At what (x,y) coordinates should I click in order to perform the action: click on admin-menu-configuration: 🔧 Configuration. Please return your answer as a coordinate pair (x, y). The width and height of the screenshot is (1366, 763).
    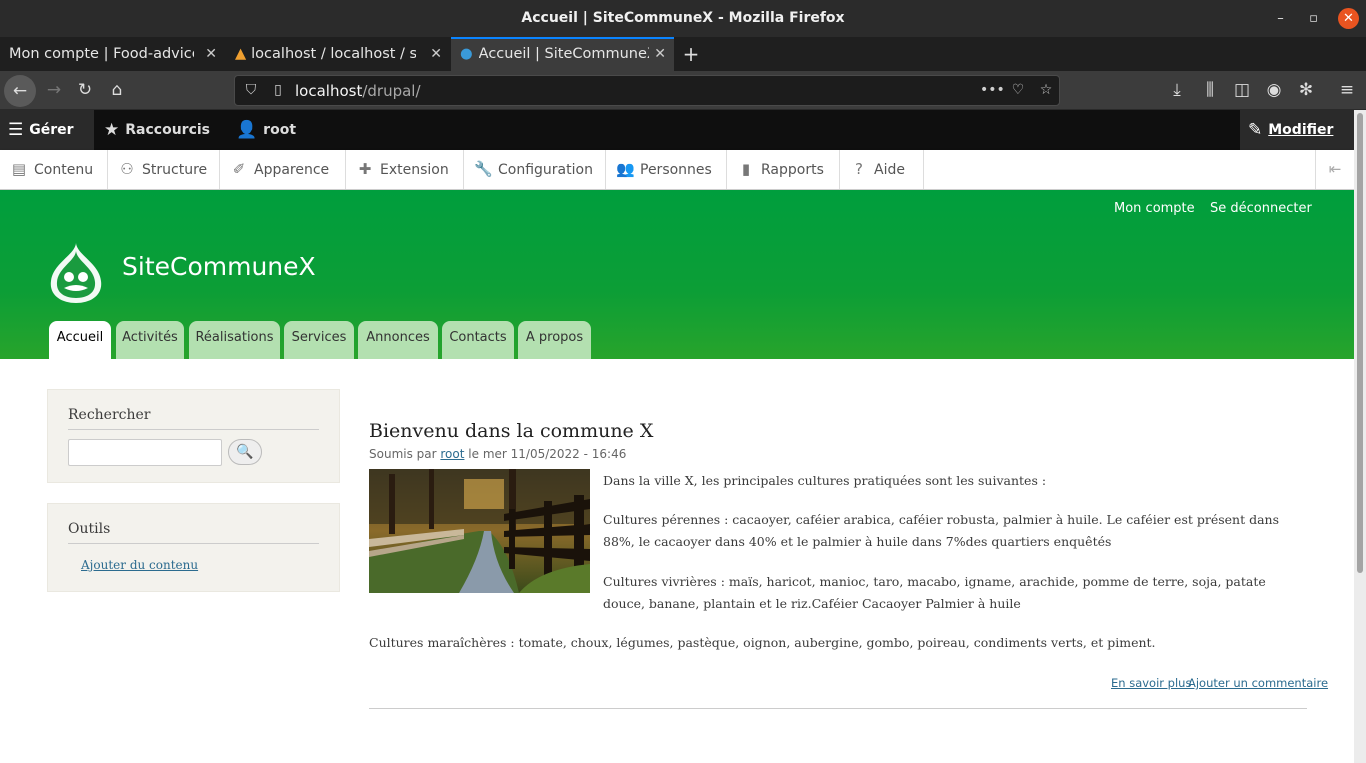
    Looking at the image, I should click on (535, 169).